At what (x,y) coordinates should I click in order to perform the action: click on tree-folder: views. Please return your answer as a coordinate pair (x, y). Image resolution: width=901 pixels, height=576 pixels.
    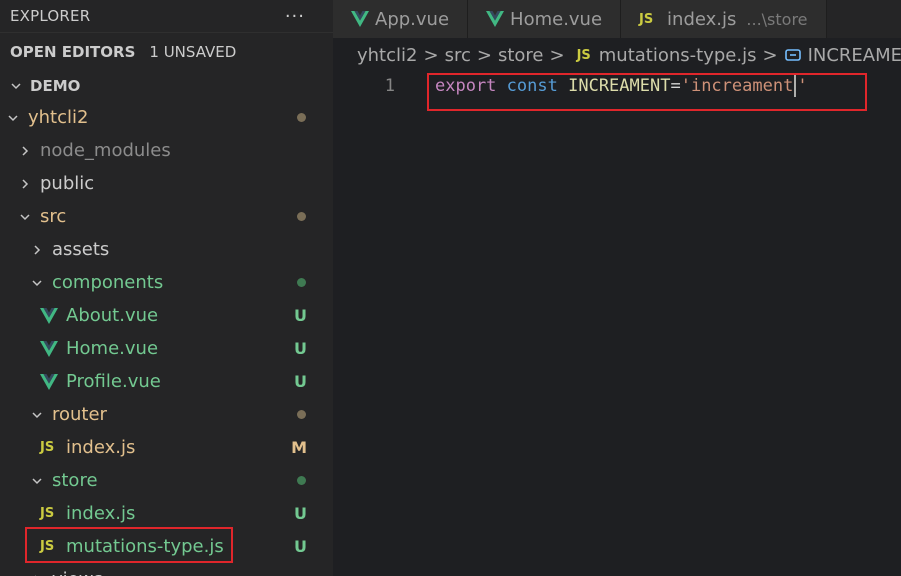
    Looking at the image, I should click on (166, 569).